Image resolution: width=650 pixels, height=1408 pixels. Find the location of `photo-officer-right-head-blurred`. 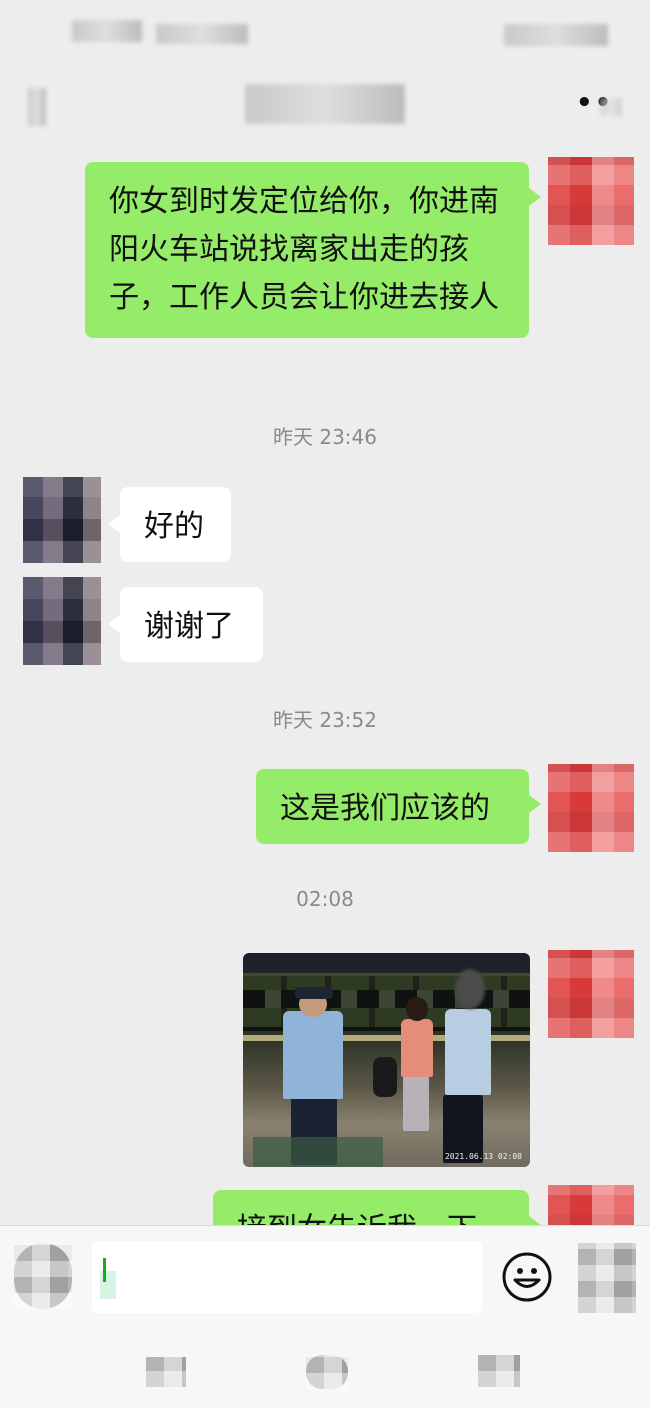

photo-officer-right-head-blurred is located at coordinates (470, 989).